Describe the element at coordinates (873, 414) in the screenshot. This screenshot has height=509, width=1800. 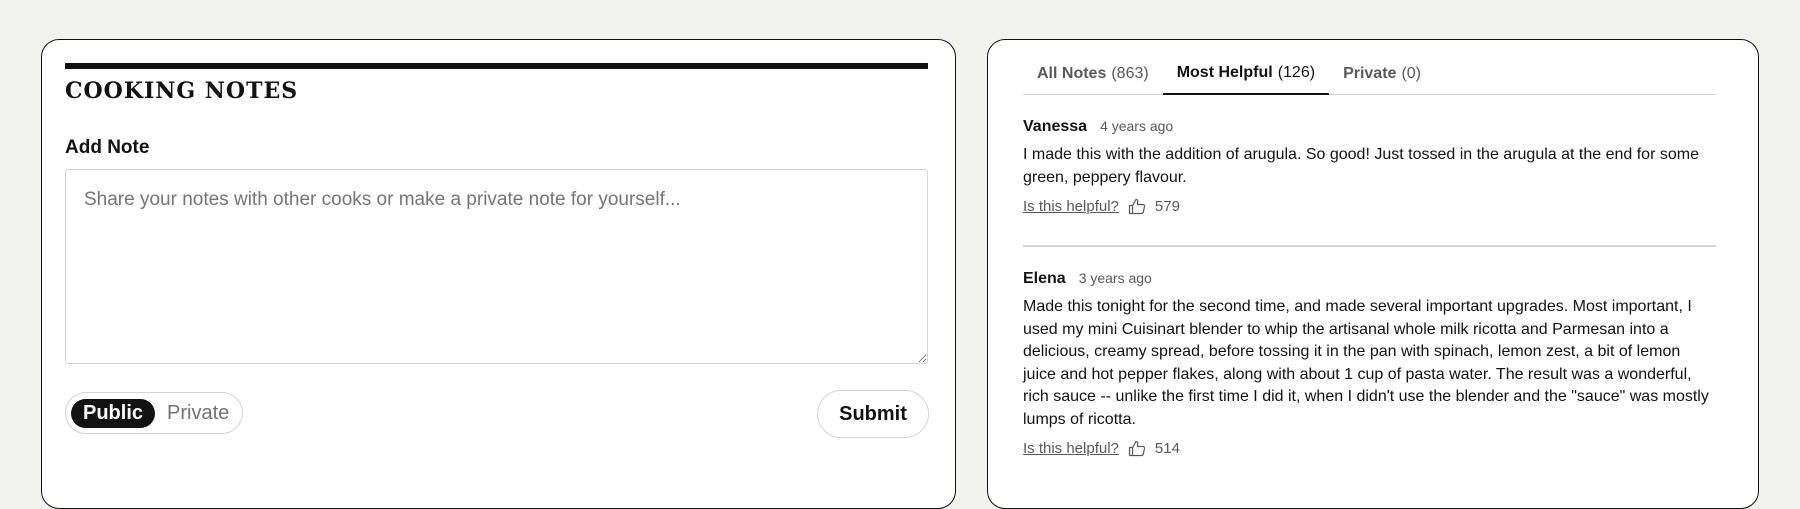
I see `submit-button: Submit` at that location.